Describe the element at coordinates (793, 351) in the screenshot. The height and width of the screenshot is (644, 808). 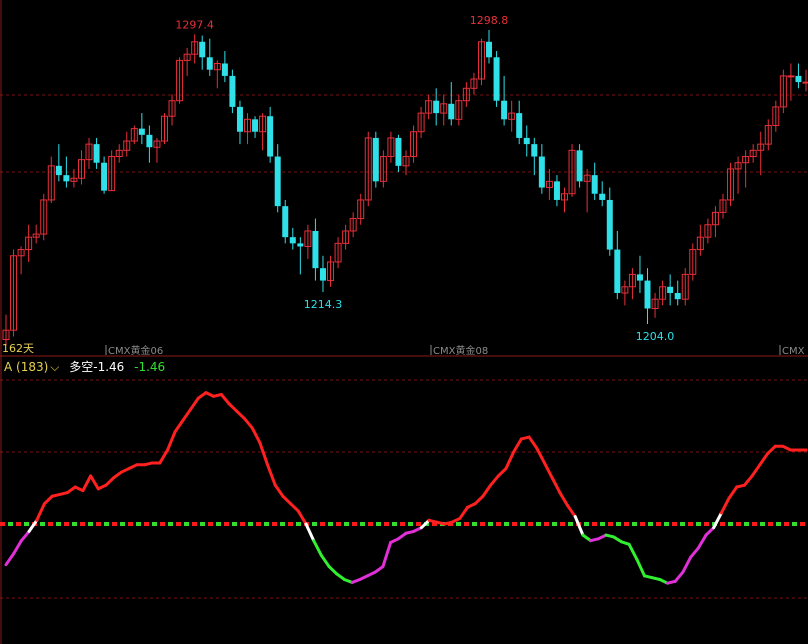
I see `contract-label: CMX` at that location.